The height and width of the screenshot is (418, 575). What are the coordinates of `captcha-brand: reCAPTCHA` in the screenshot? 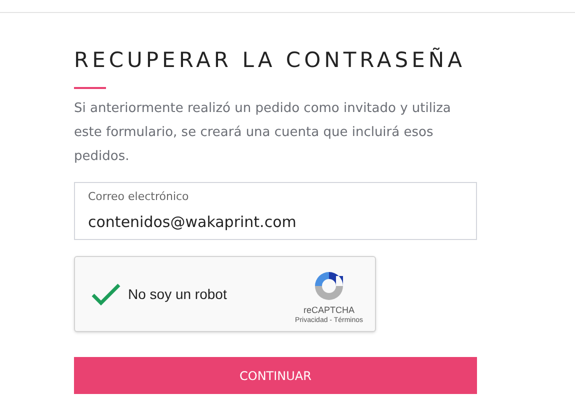 It's located at (329, 310).